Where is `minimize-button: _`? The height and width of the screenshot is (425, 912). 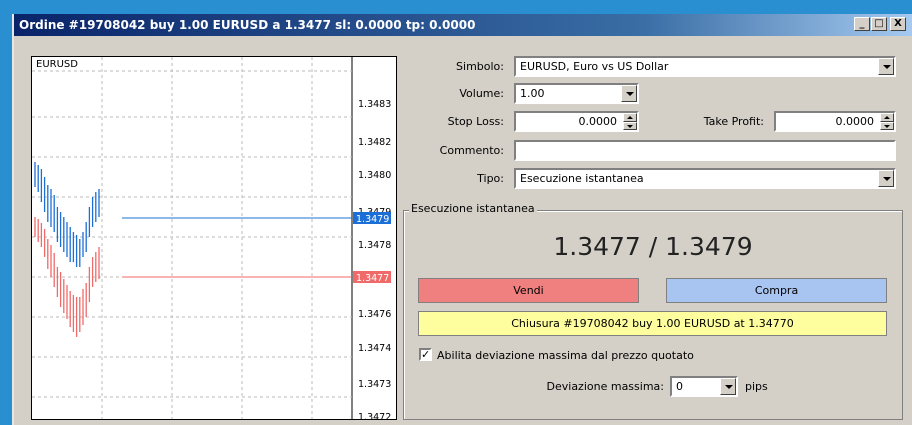 minimize-button: _ is located at coordinates (862, 24).